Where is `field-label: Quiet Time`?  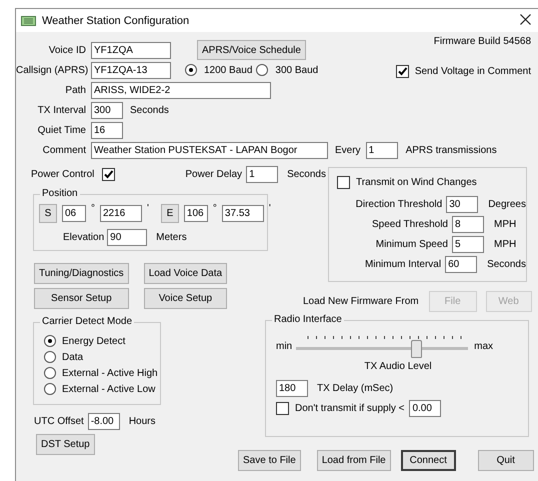
field-label: Quiet Time is located at coordinates (61, 130).